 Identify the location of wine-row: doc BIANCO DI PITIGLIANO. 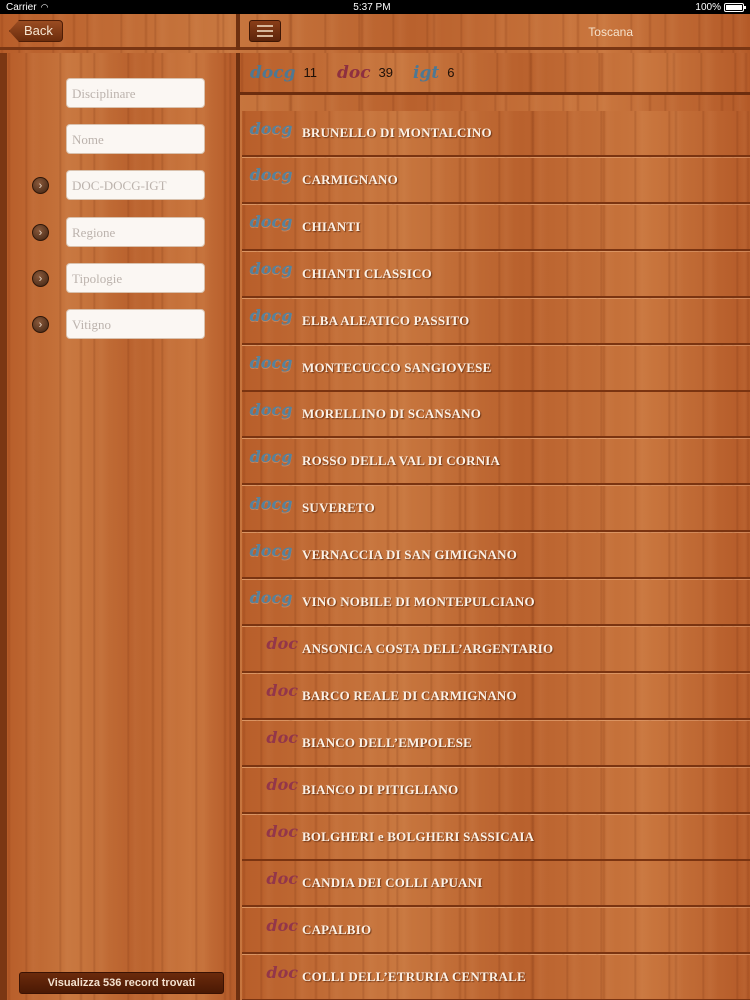
(496, 790).